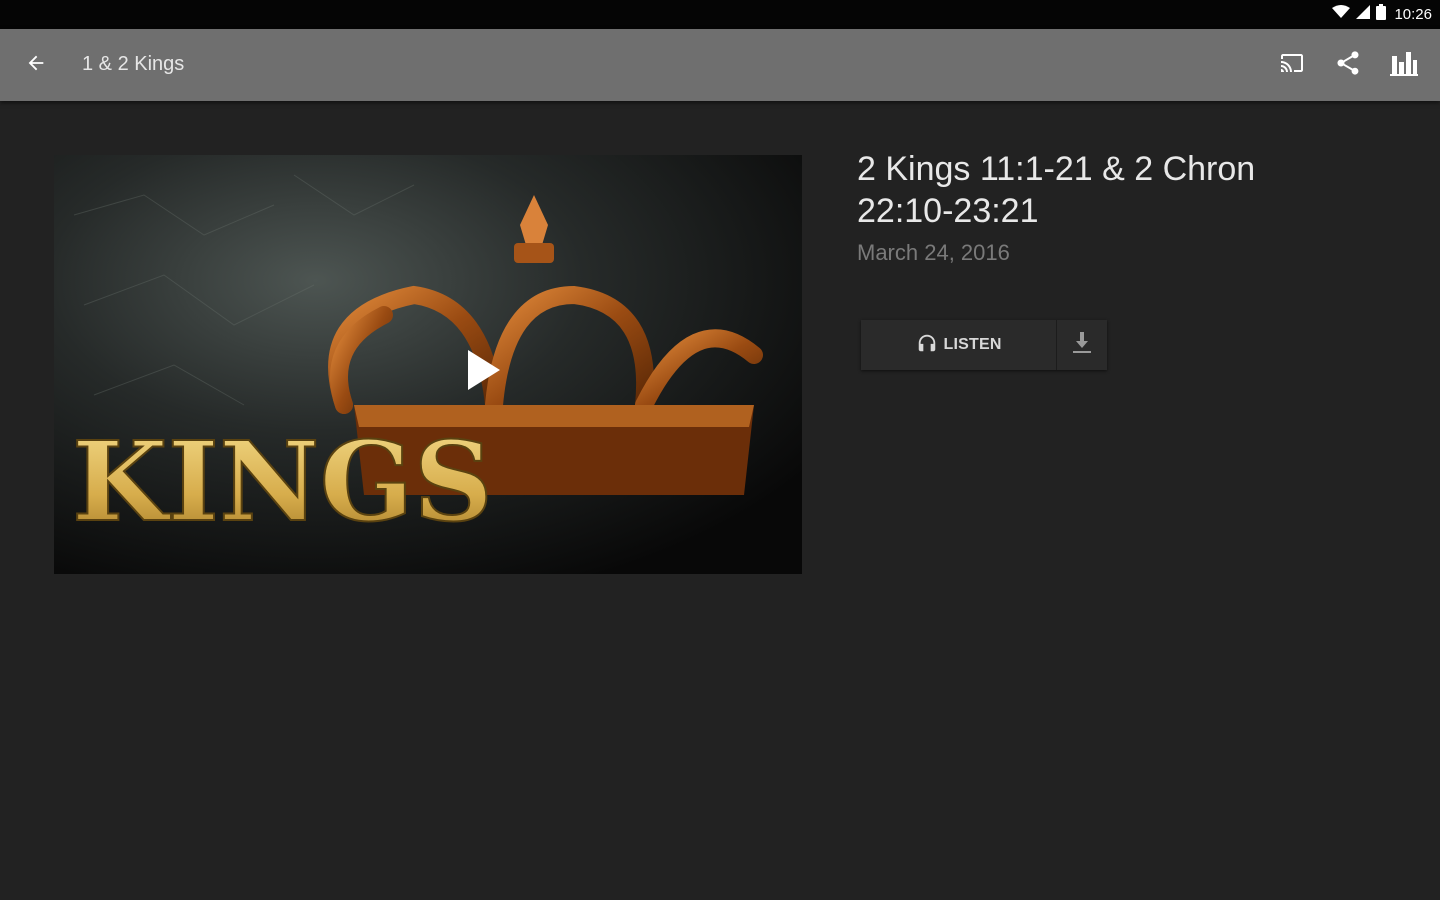  What do you see at coordinates (282, 481) in the screenshot?
I see `artwork-title: KINGS` at bounding box center [282, 481].